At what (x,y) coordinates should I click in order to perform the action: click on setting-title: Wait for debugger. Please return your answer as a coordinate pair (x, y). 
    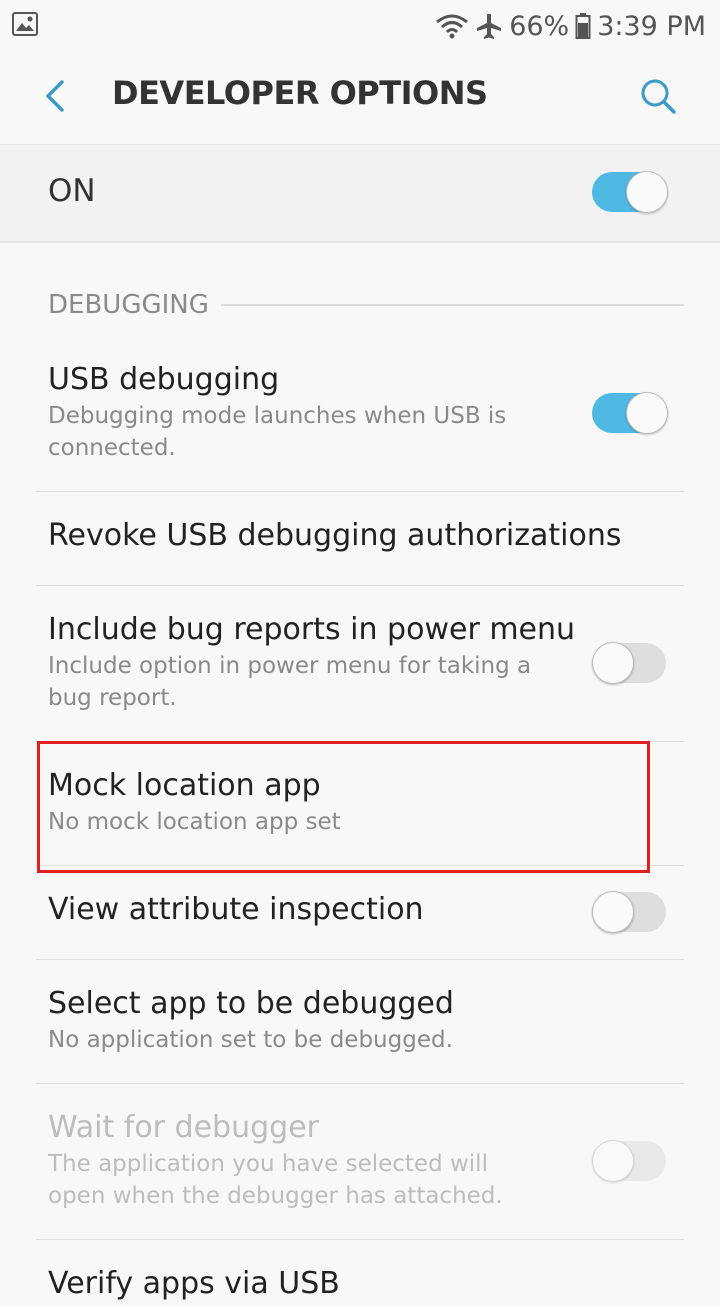
    Looking at the image, I should click on (183, 1127).